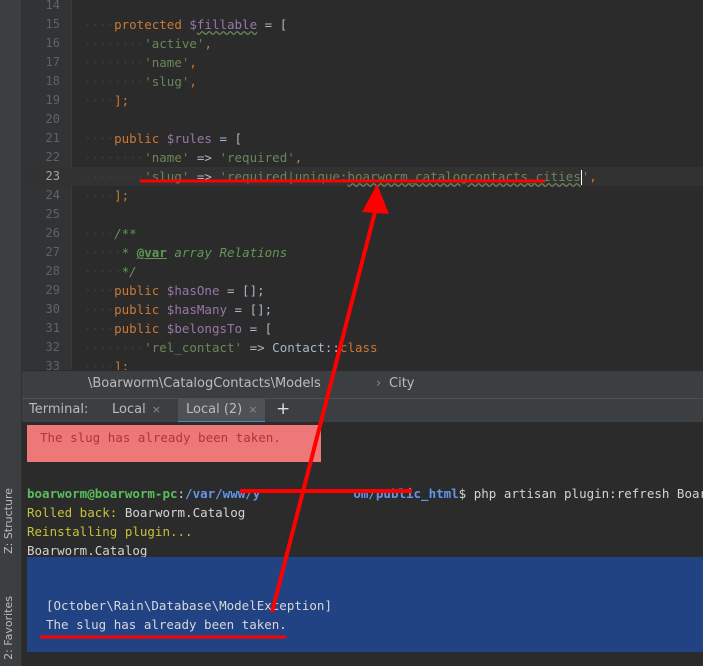 Image resolution: width=703 pixels, height=666 pixels. What do you see at coordinates (362, 43) in the screenshot?
I see `code-line: 16 ········'active',` at bounding box center [362, 43].